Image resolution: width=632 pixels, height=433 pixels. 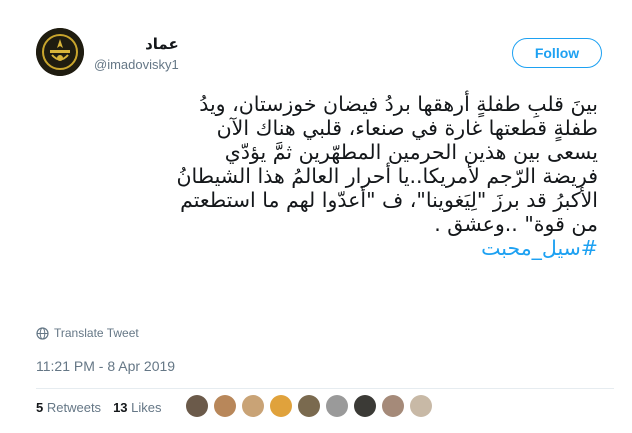 I want to click on retweets-stat: 5 Retweets, so click(x=68, y=407).